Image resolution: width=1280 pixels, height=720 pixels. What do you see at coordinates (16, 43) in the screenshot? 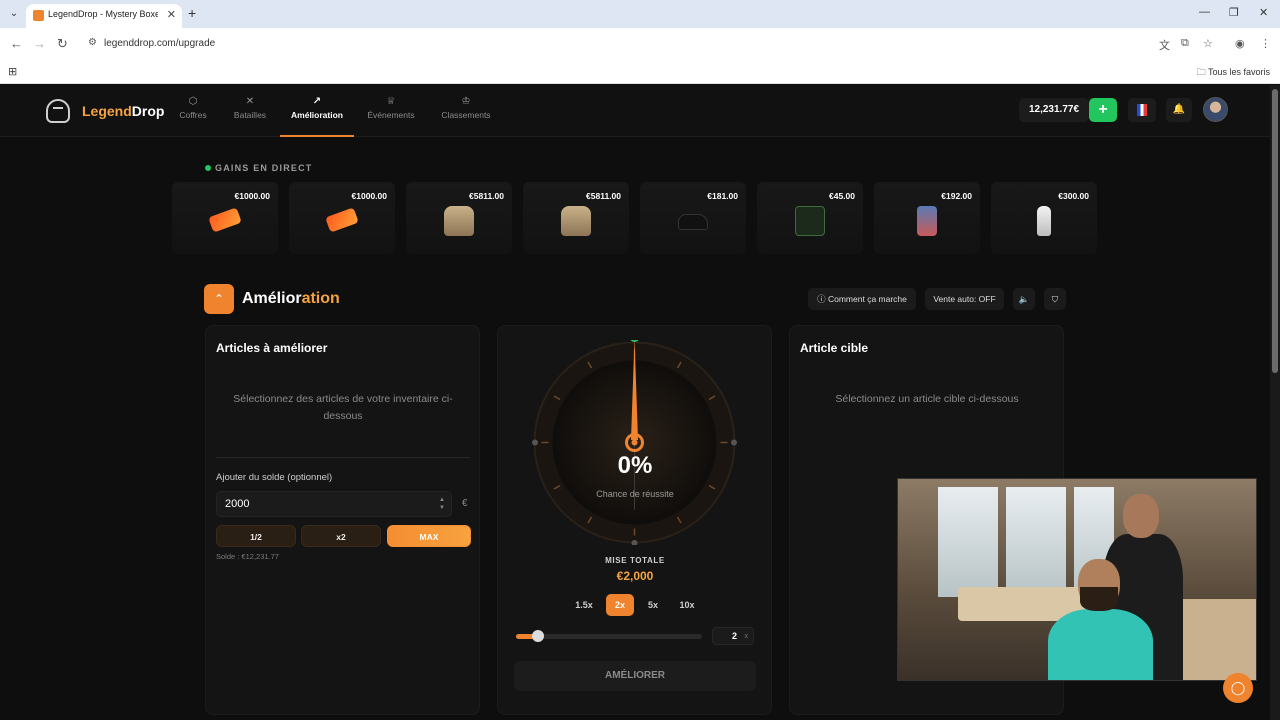
I see `back-icon: ←` at bounding box center [16, 43].